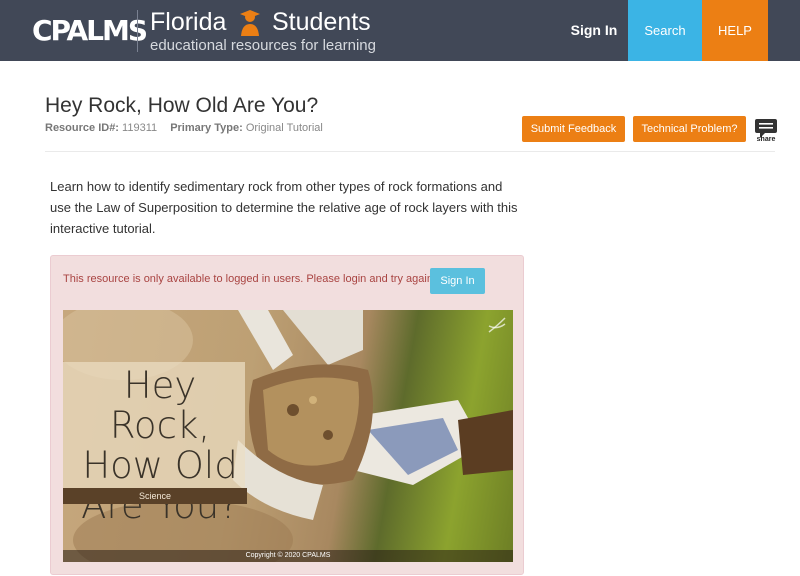  What do you see at coordinates (284, 128) in the screenshot?
I see `primary-type-value: Original Tutorial` at bounding box center [284, 128].